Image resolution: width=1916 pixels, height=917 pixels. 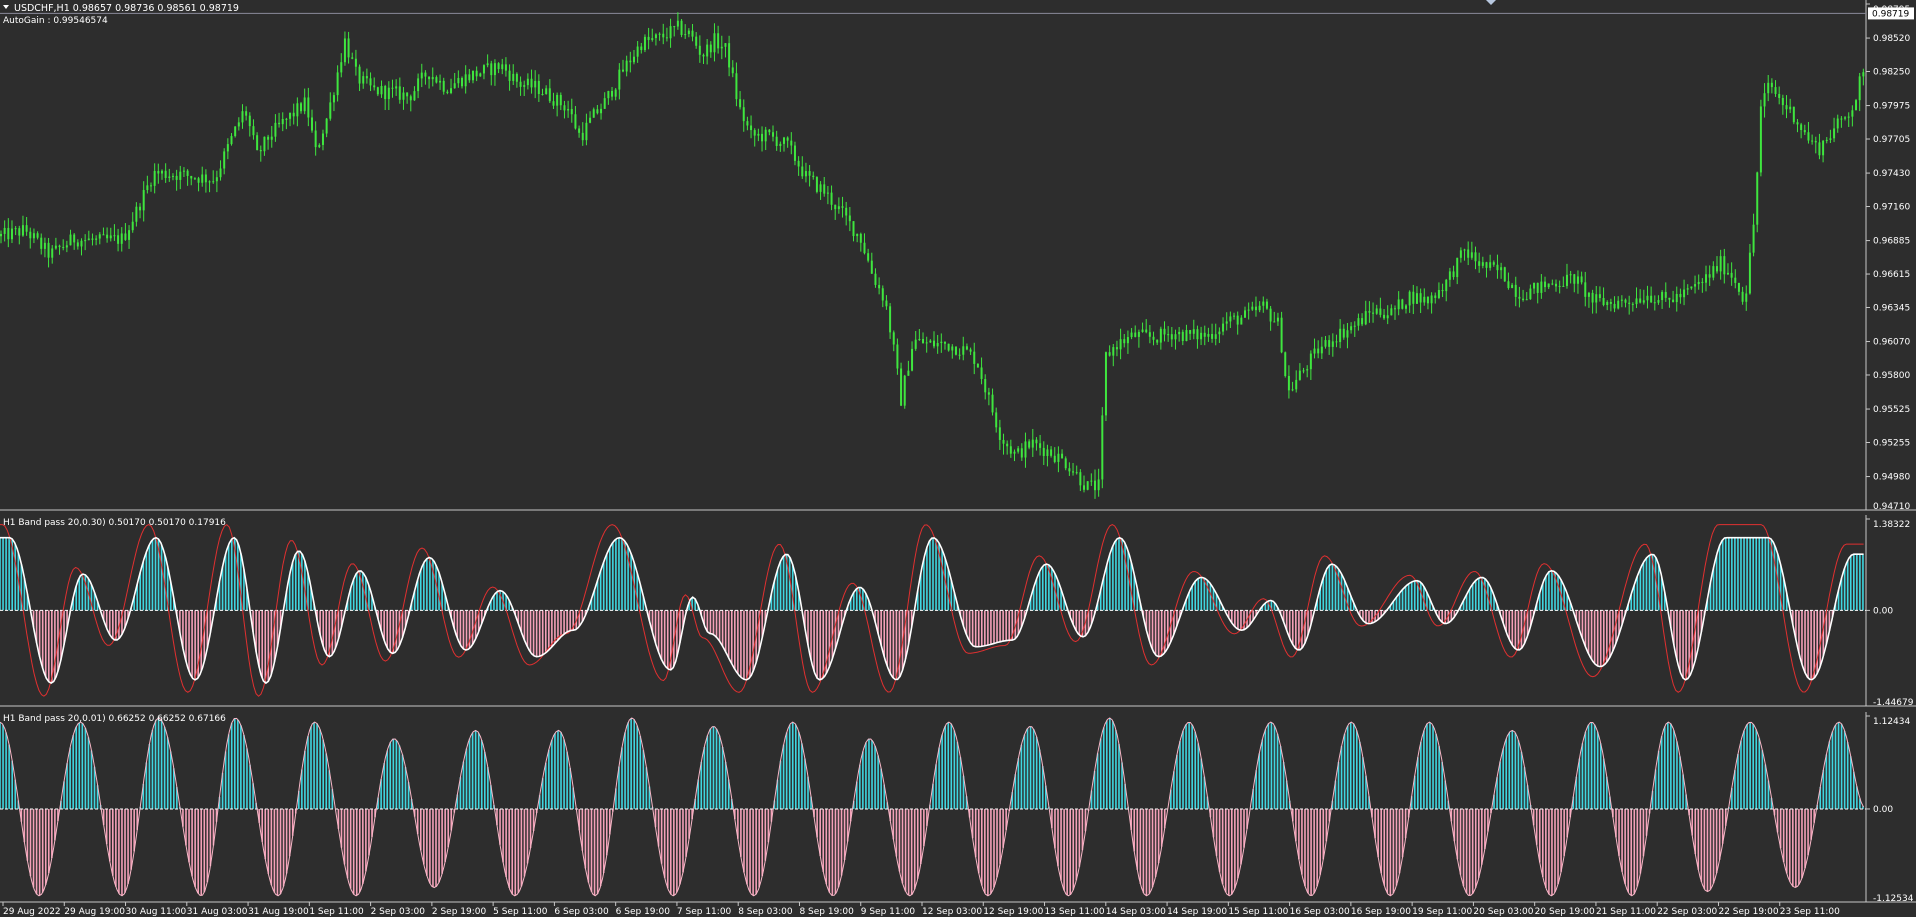 What do you see at coordinates (1503, 912) in the screenshot?
I see `time-axis-label: 20 Sep 03:00` at bounding box center [1503, 912].